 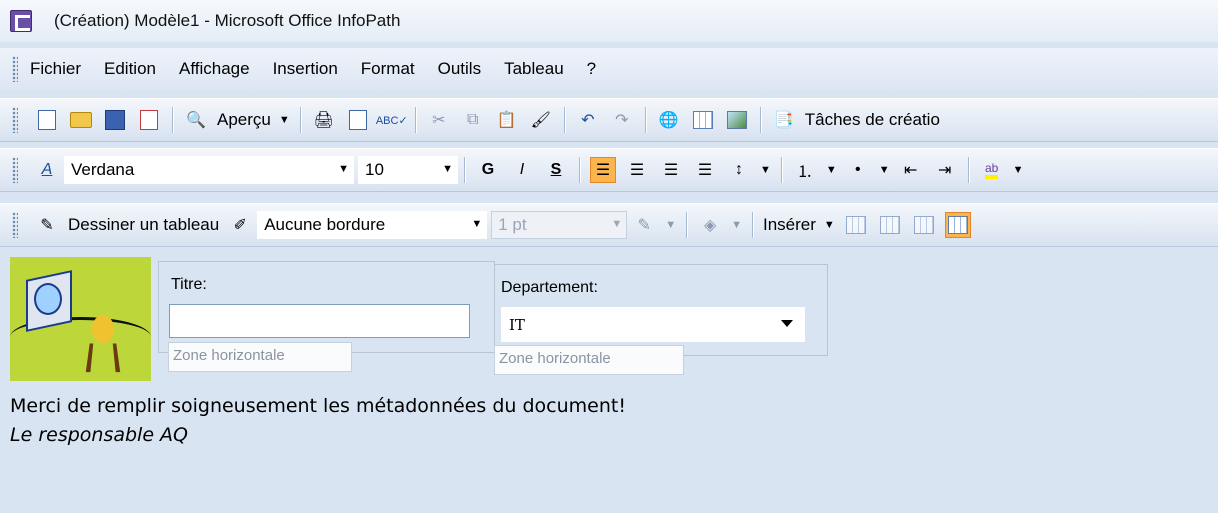 What do you see at coordinates (80, 319) in the screenshot?
I see `clip-art-image` at bounding box center [80, 319].